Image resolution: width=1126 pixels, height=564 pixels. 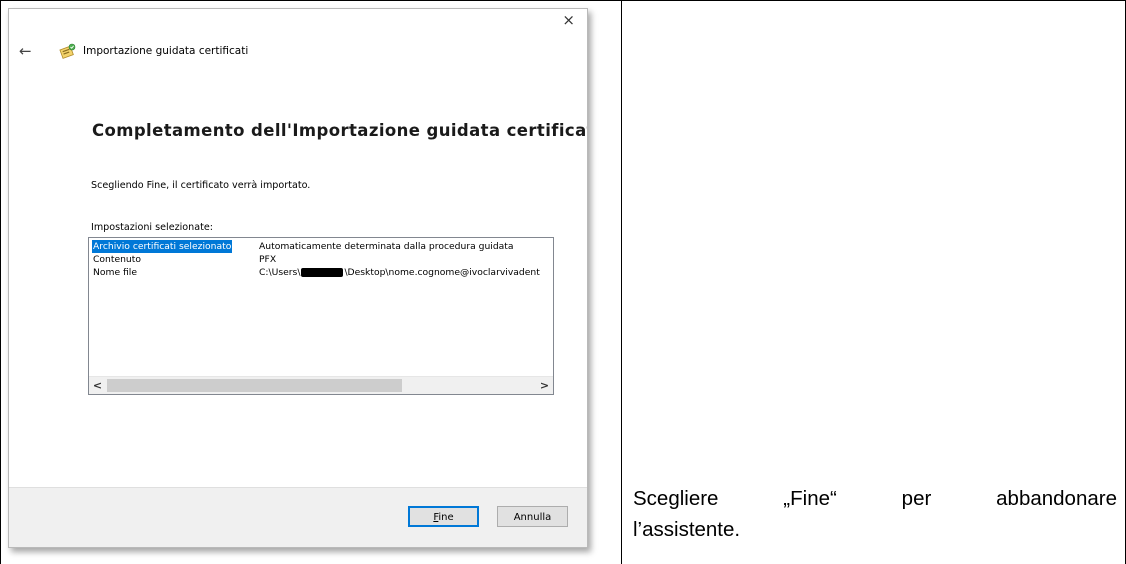 I want to click on setting-key: Contenuto, so click(x=117, y=259).